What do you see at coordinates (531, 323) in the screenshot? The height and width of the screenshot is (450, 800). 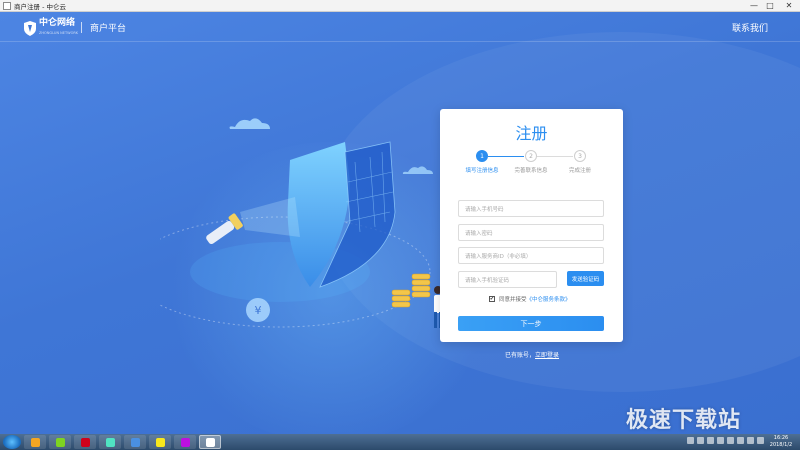 I see `next-step-button: 下一步` at bounding box center [531, 323].